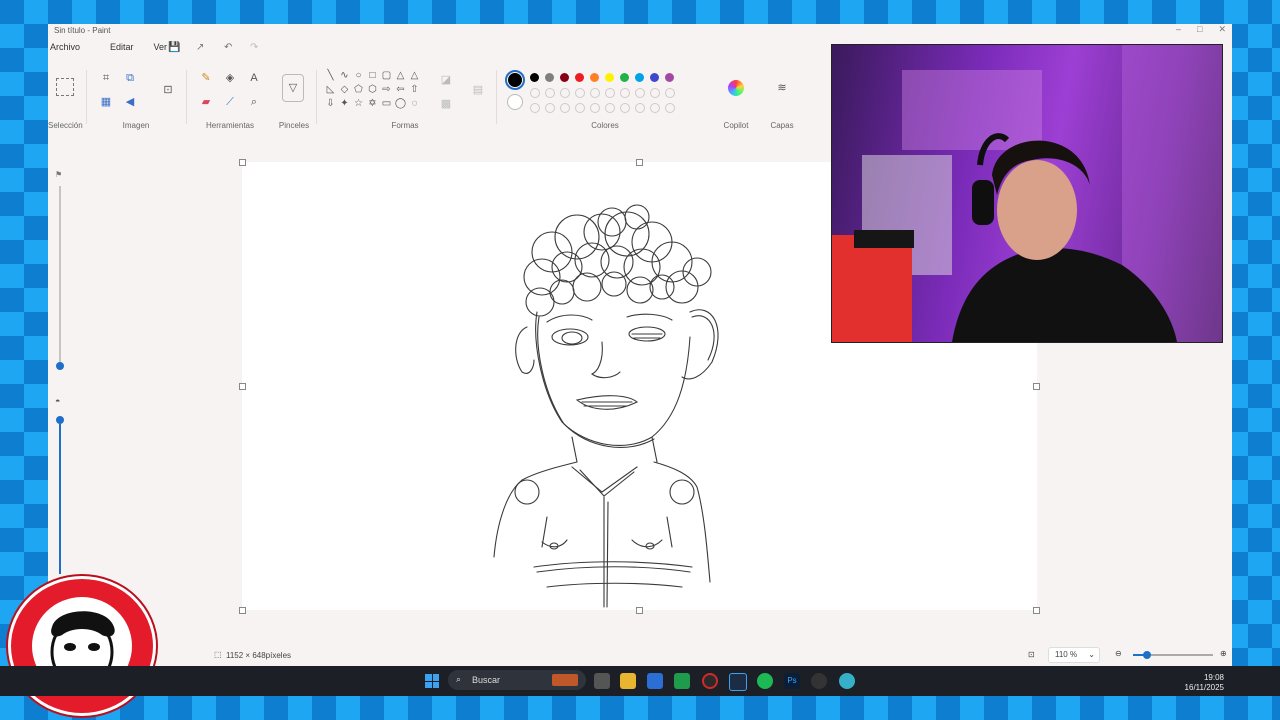  I want to click on undo-icon: ↶, so click(228, 47).